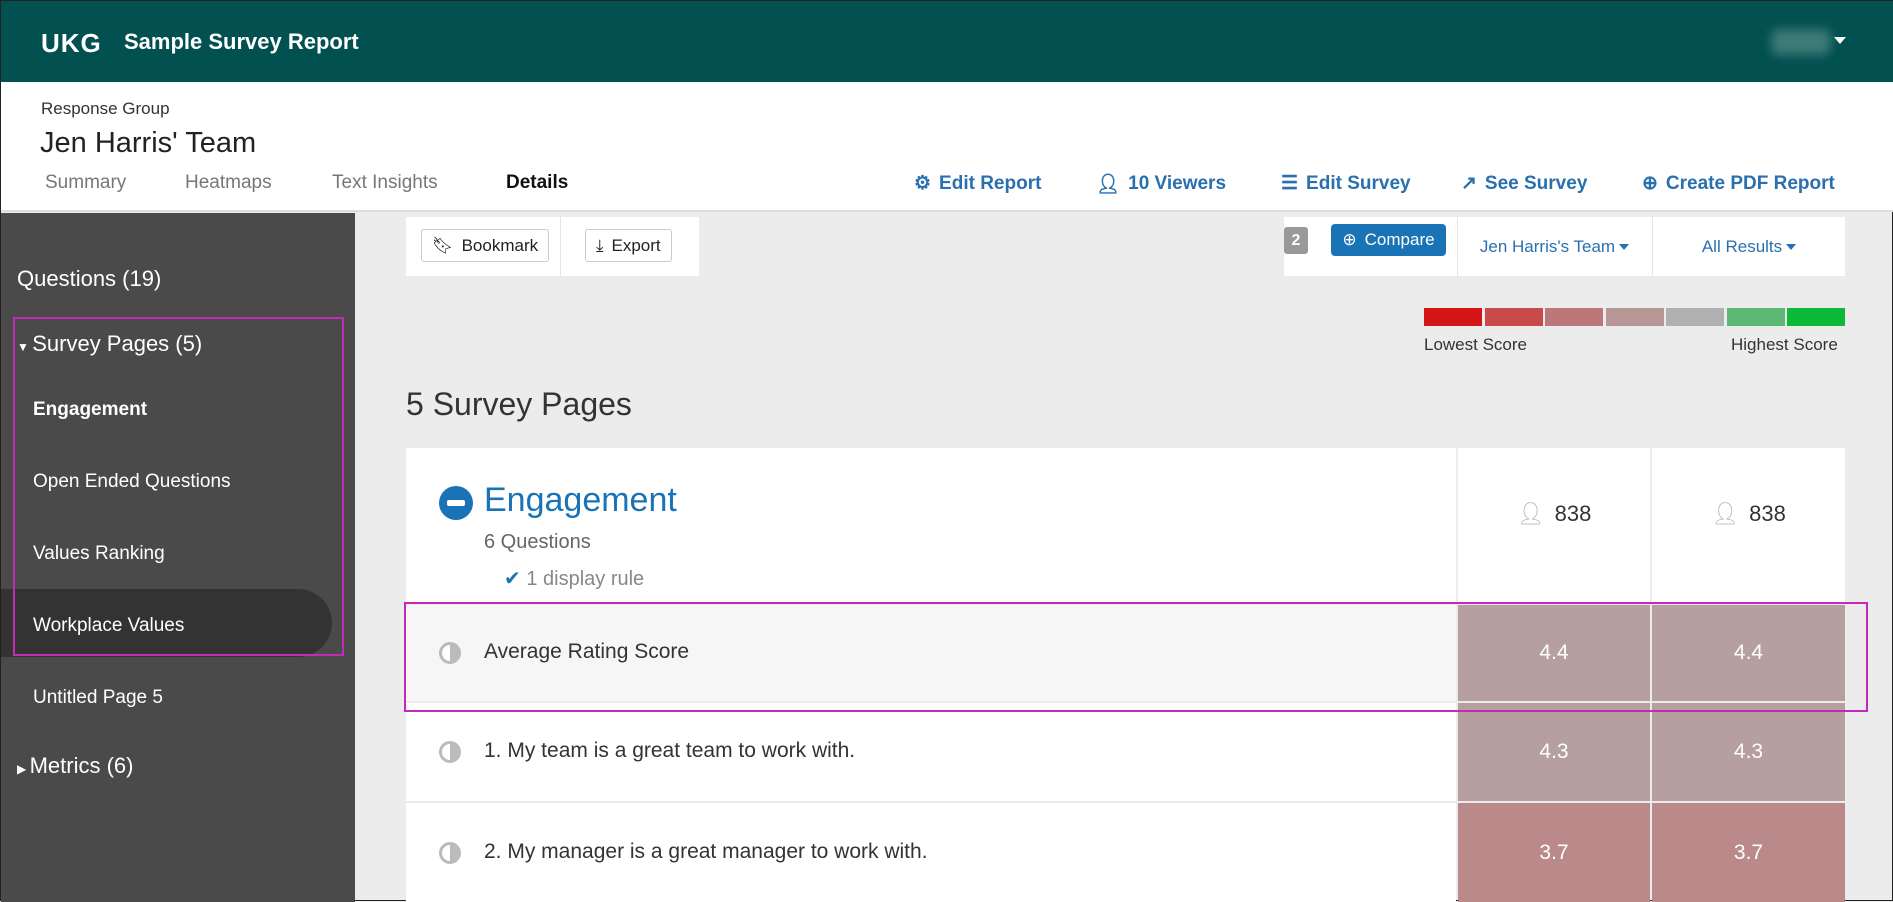 This screenshot has height=902, width=1893. Describe the element at coordinates (1748, 246) in the screenshot. I see `results-select: All Results` at that location.